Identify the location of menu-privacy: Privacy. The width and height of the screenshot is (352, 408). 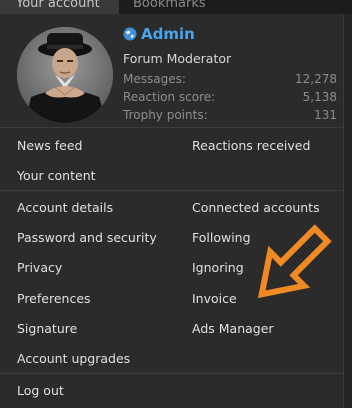
(39, 267).